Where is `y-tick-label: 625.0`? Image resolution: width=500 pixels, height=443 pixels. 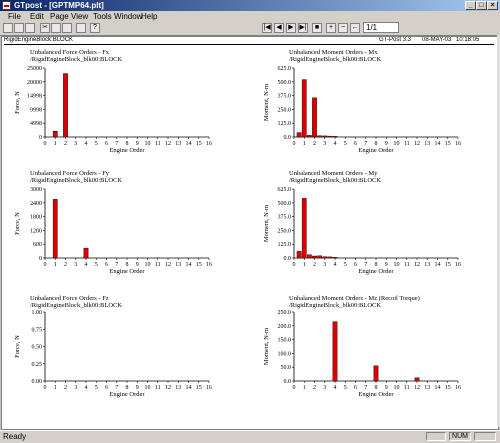
y-tick-label: 625.0 is located at coordinates (285, 190).